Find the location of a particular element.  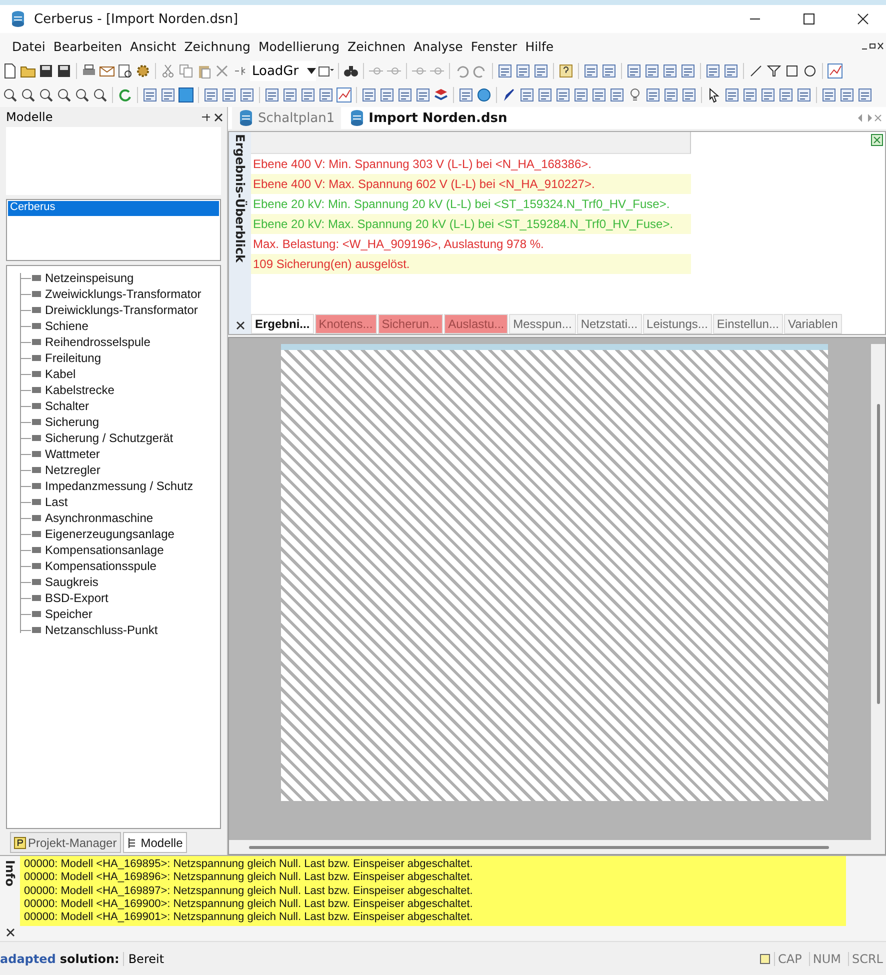

menu-item: Fenster is located at coordinates (494, 46).